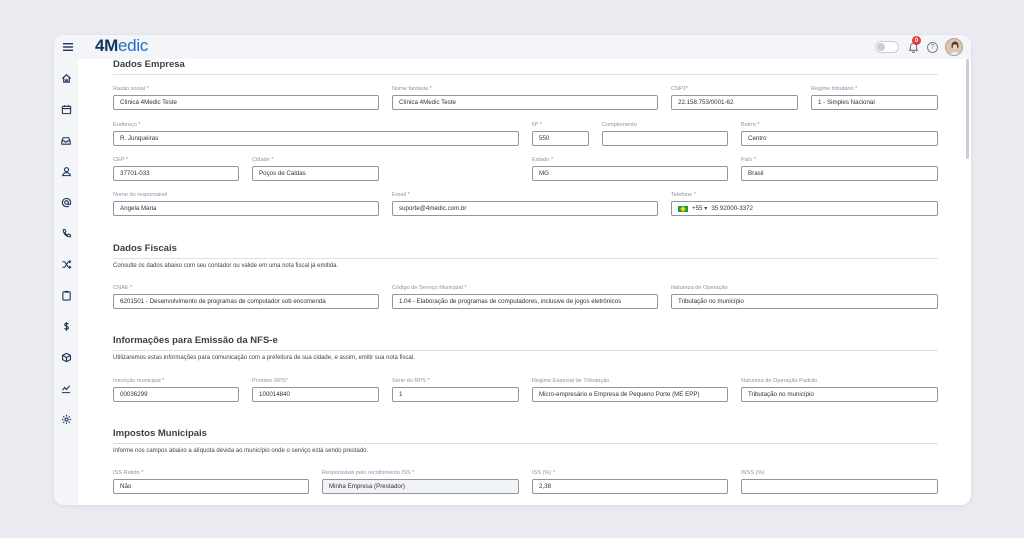  I want to click on settings-icon, so click(66, 419).